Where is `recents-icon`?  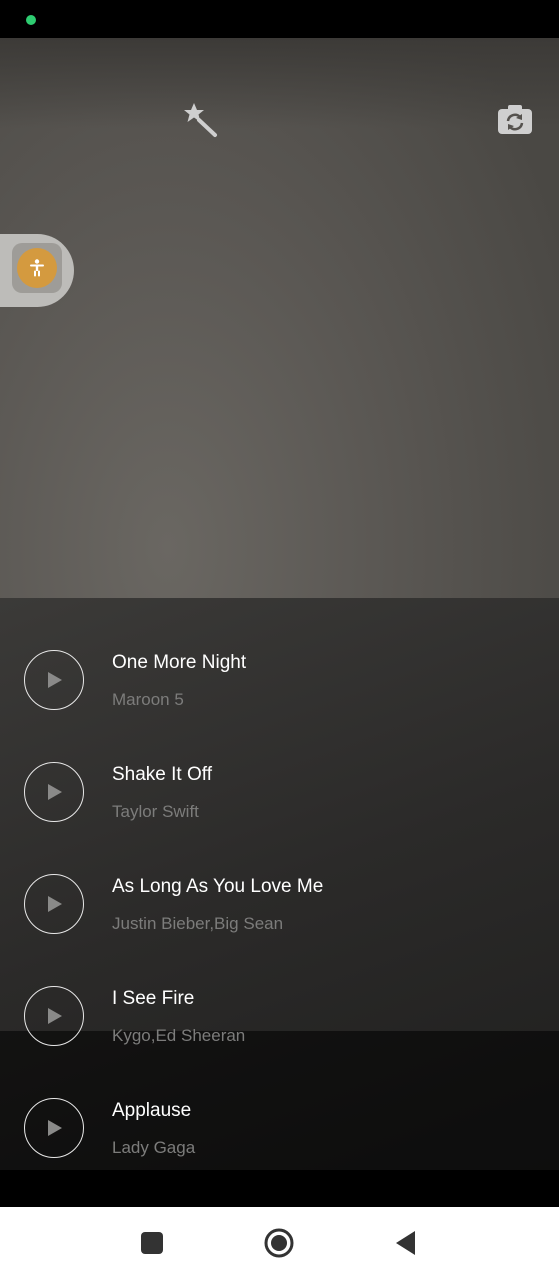
recents-icon is located at coordinates (152, 1243).